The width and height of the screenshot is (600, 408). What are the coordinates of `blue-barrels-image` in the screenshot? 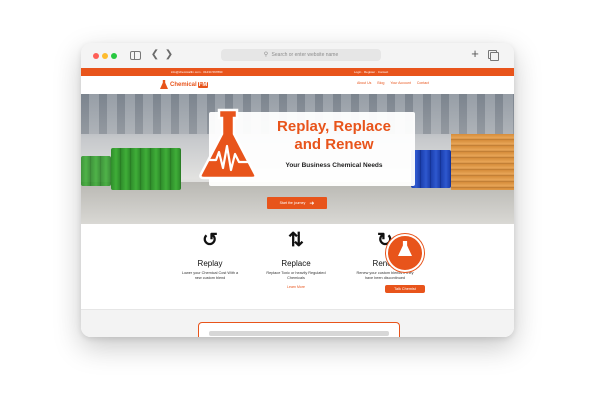 It's located at (431, 169).